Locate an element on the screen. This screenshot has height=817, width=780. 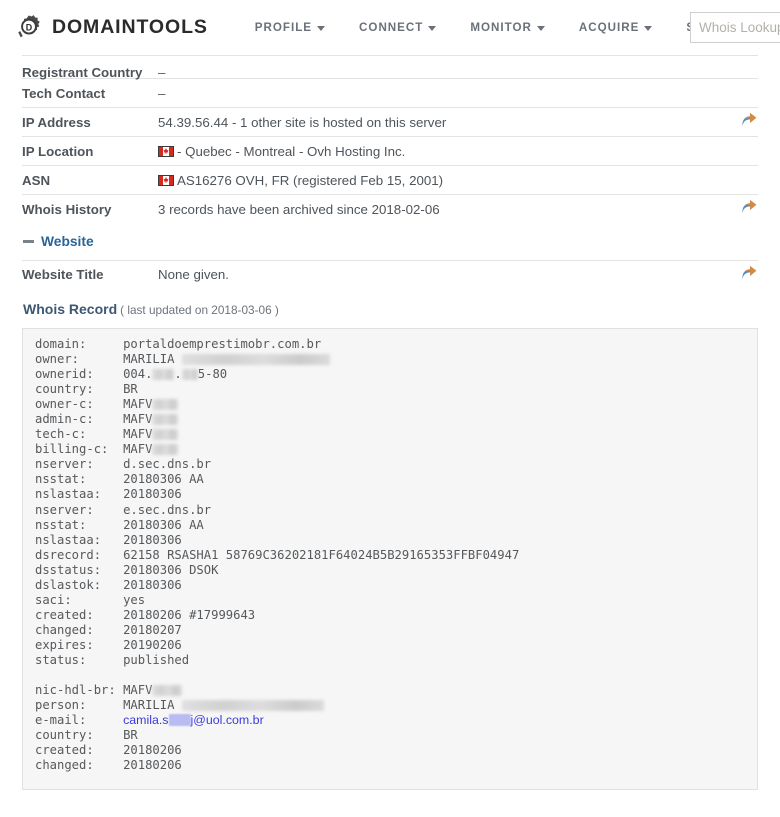
whois-field-value: 20180206 is located at coordinates (152, 765).